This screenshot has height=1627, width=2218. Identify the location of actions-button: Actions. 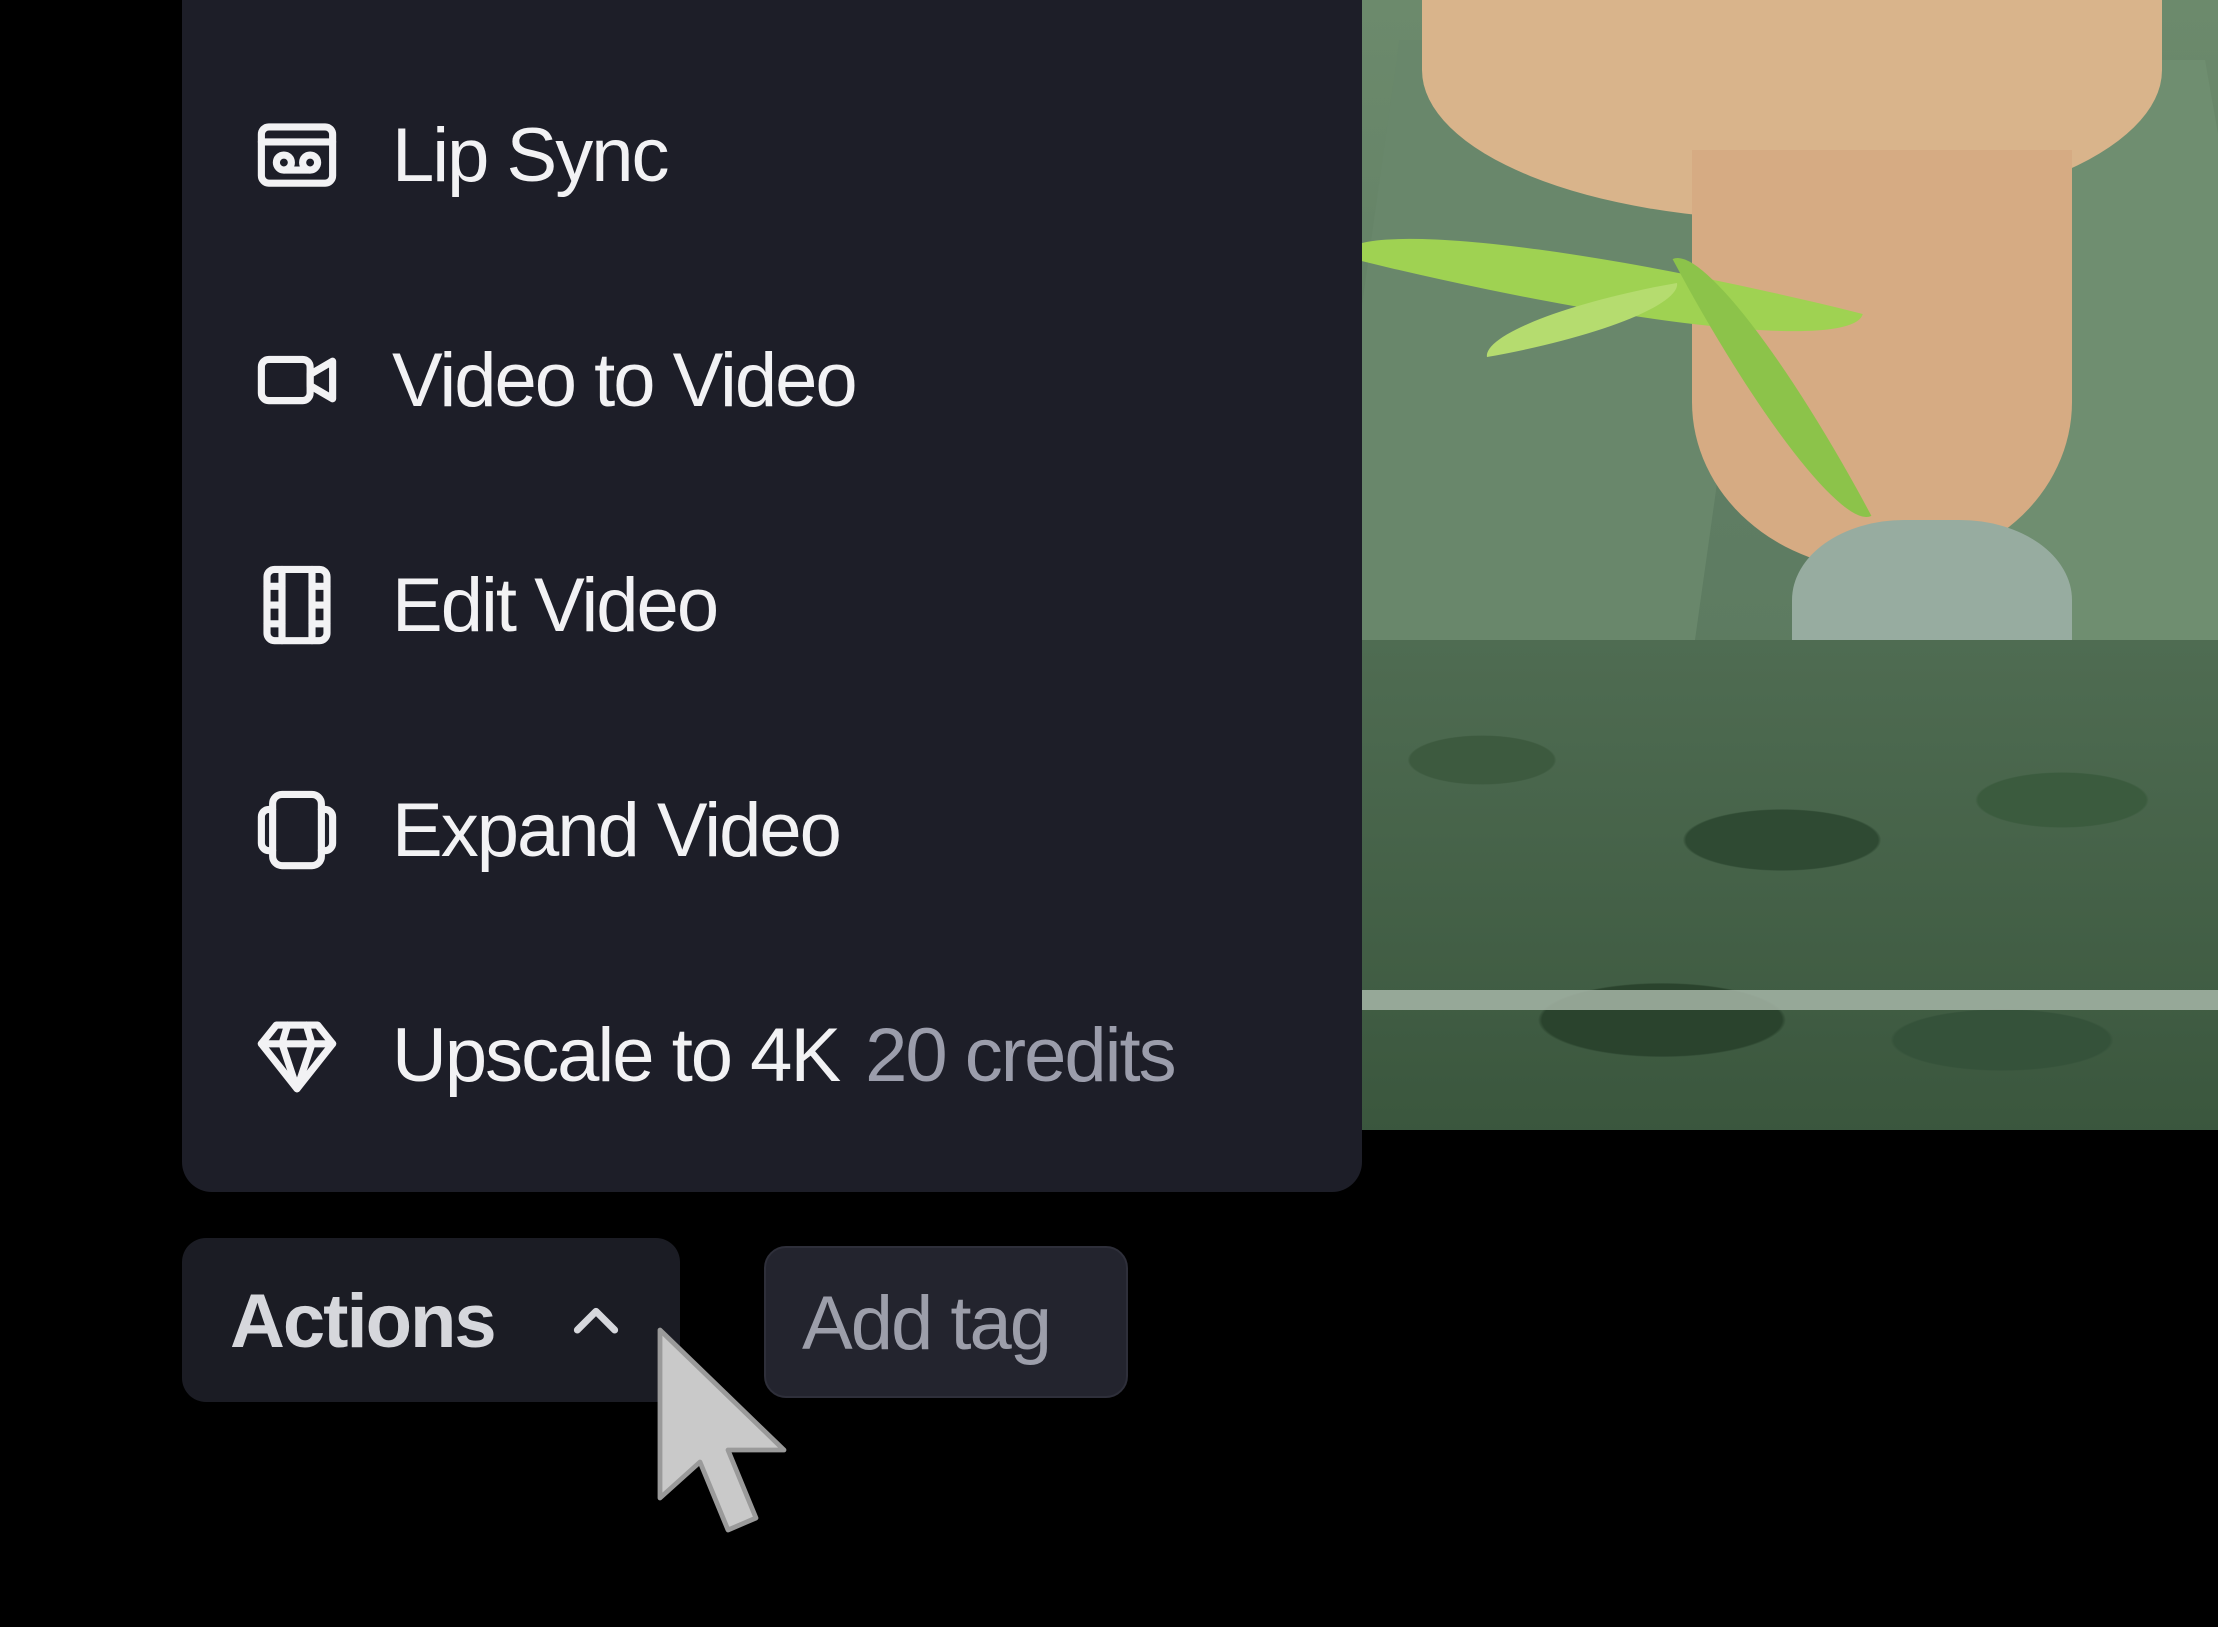
(431, 1320).